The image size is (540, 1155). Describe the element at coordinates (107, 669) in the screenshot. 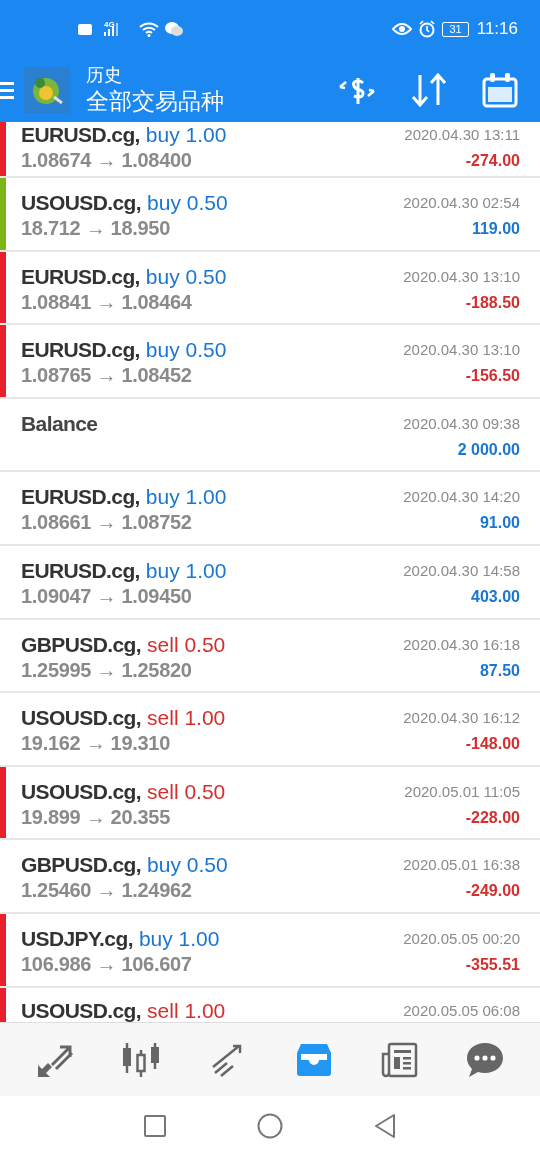

I see `price-range: 1.25995 → 1.25820` at that location.